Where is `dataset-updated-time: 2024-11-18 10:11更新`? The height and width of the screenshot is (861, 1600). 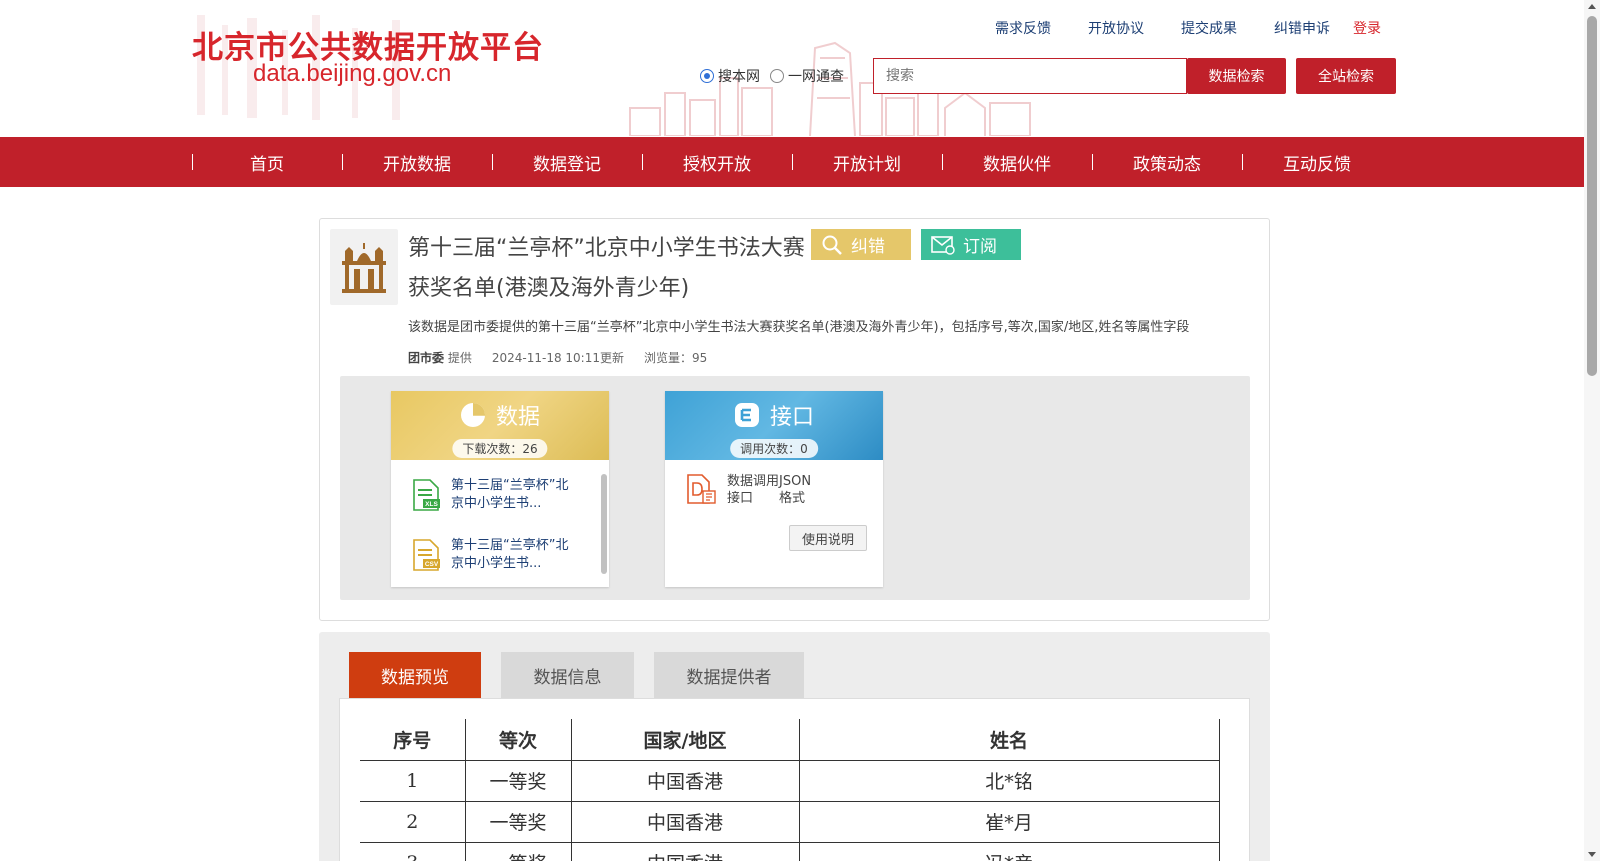 dataset-updated-time: 2024-11-18 10:11更新 is located at coordinates (557, 358).